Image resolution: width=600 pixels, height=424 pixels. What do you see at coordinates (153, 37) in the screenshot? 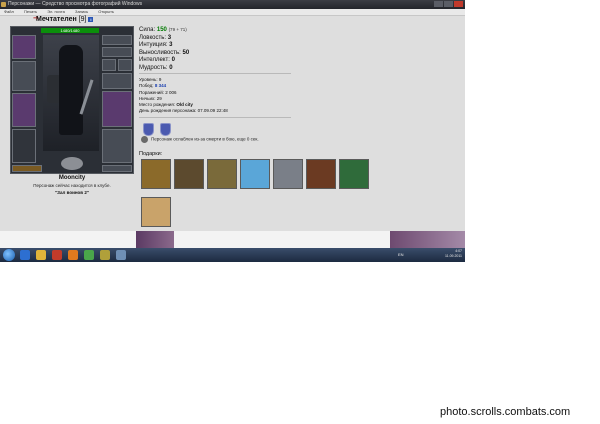
I see `stat-label: Ловкость:` at bounding box center [153, 37].